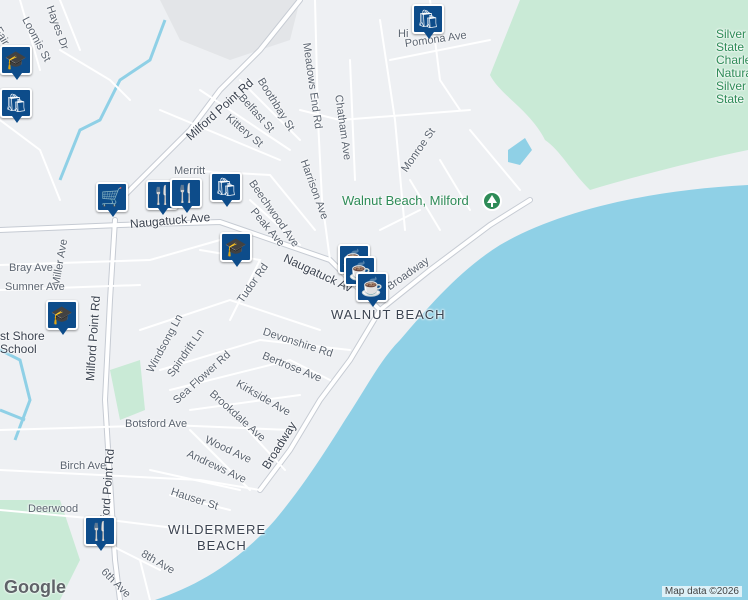 This screenshot has width=748, height=600. I want to click on cafe-marker: ☕, so click(372, 290).